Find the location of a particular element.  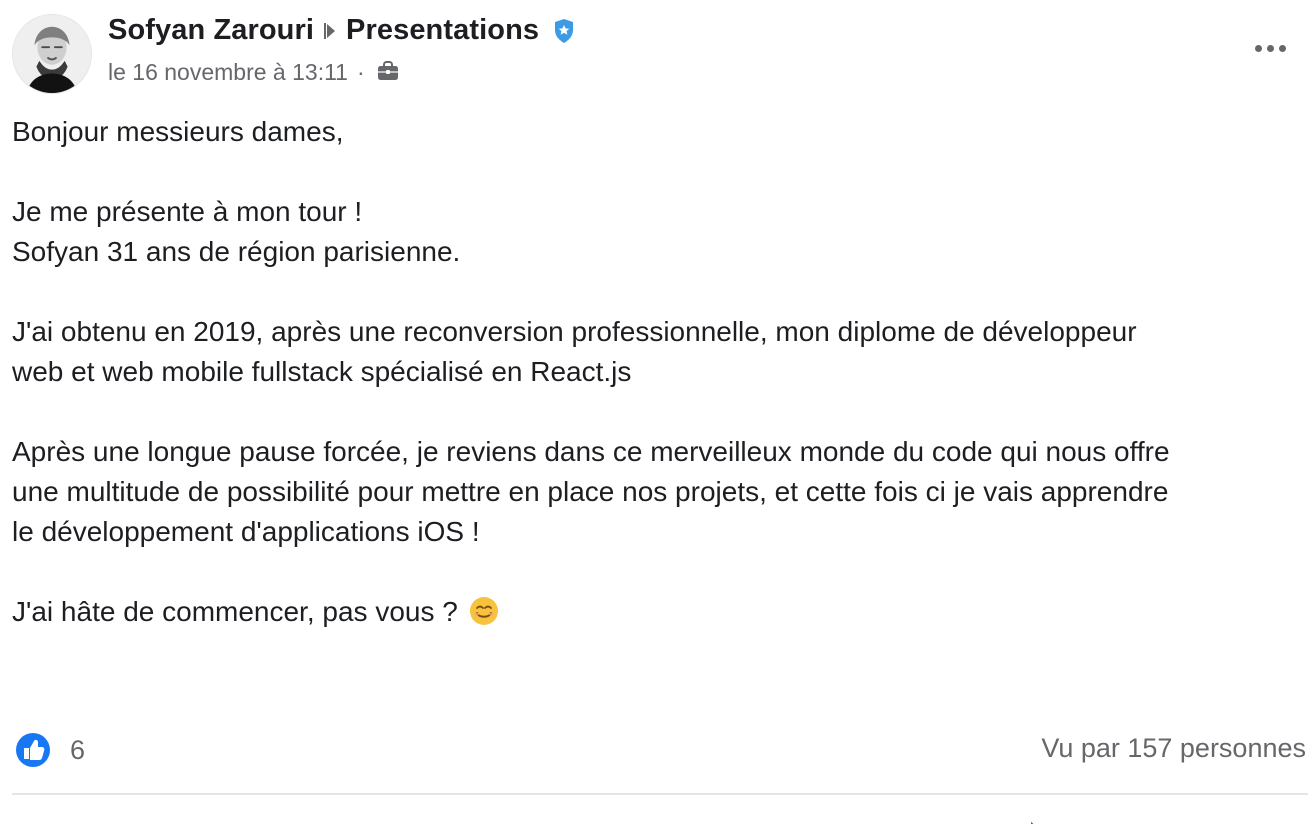

seen-by-count: Vu par 157 personnes is located at coordinates (1173, 748).